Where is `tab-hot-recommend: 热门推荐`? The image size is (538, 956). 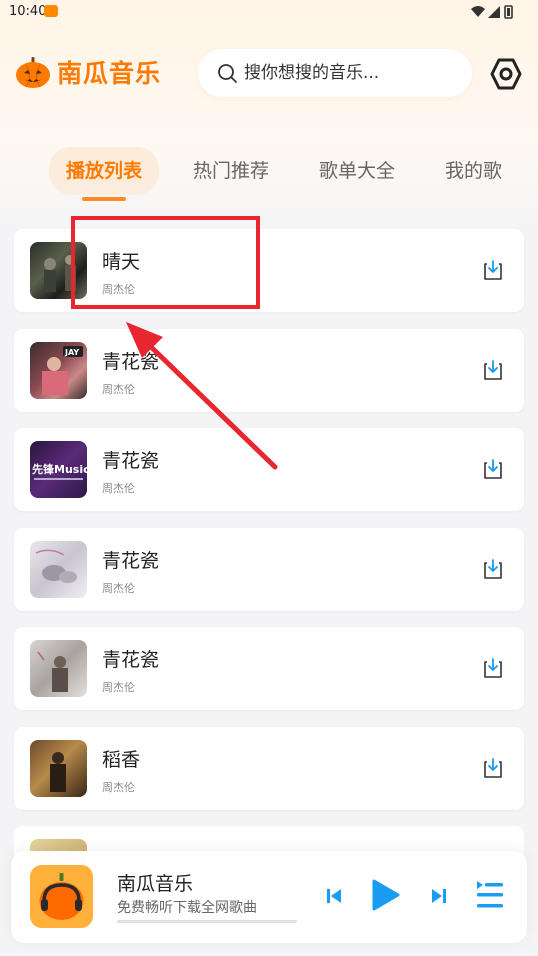 tab-hot-recommend: 热门推荐 is located at coordinates (231, 171).